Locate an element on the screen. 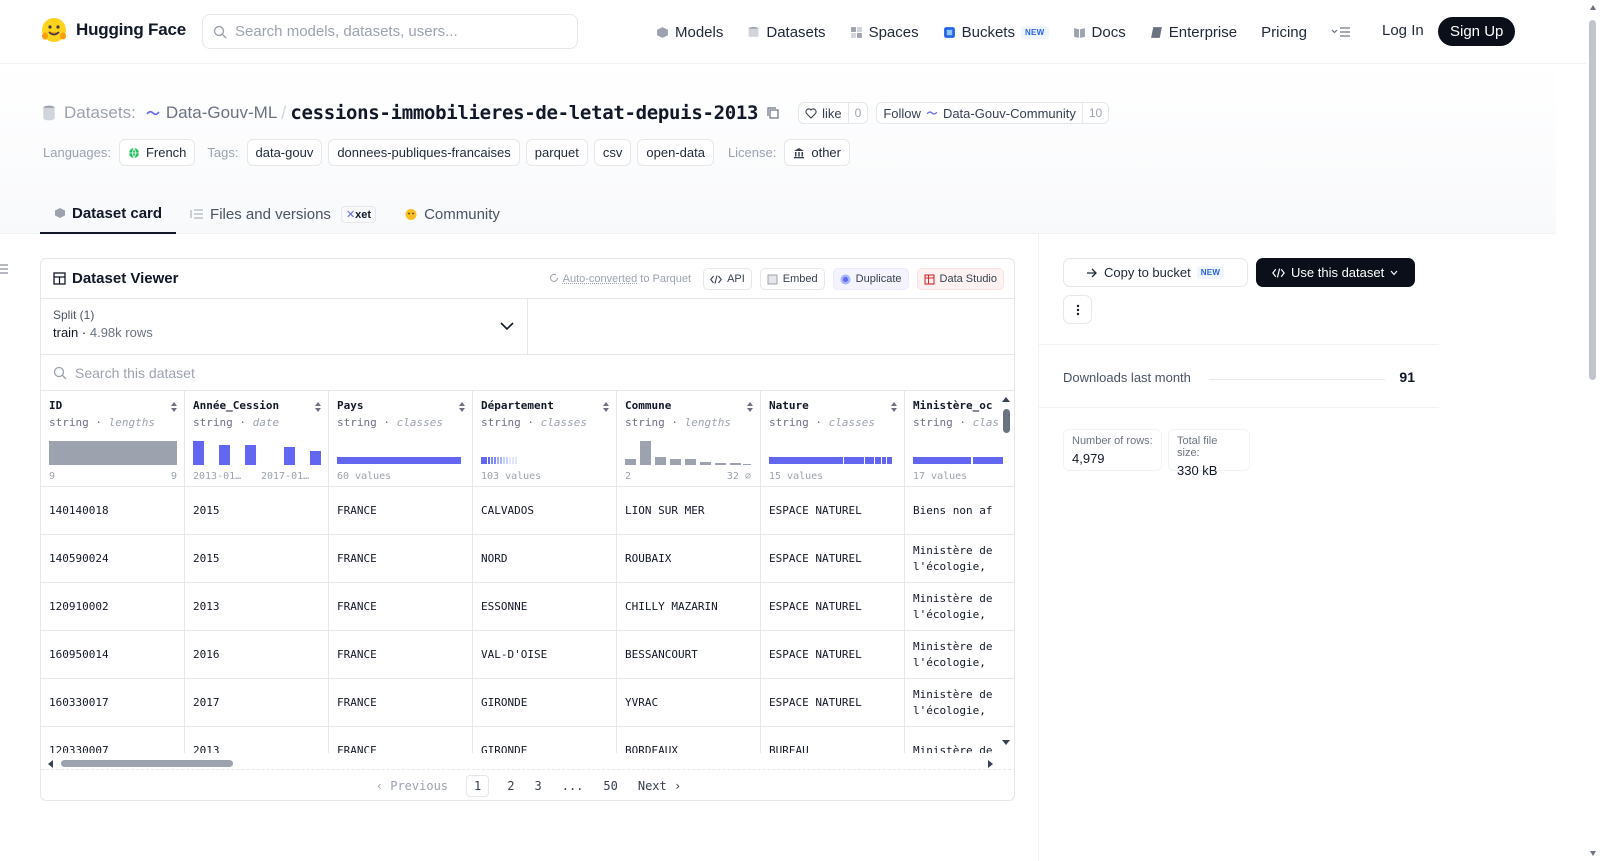  table-cell: CHILLY MAZARIN is located at coordinates (689, 607).